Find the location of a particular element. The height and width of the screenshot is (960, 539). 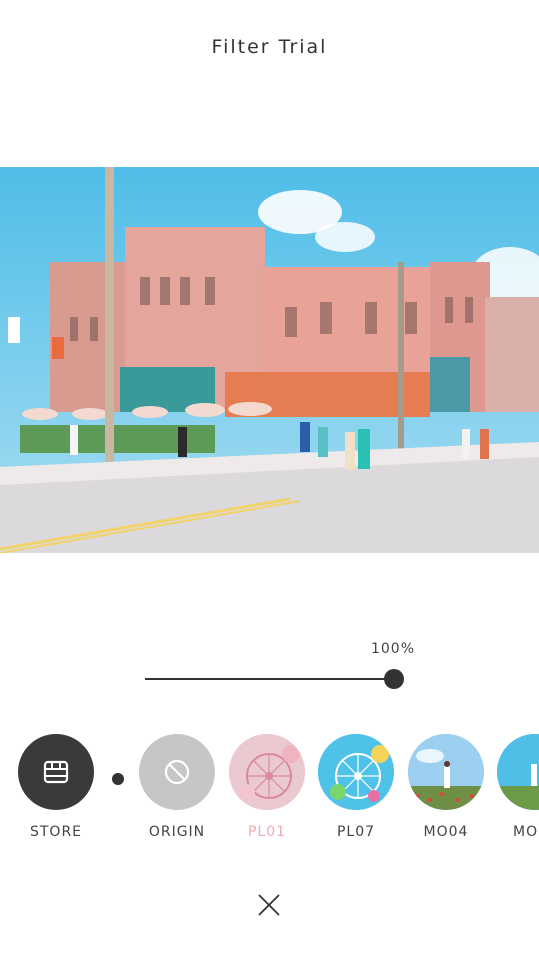

page-title: Filter Trial is located at coordinates (269, 47).